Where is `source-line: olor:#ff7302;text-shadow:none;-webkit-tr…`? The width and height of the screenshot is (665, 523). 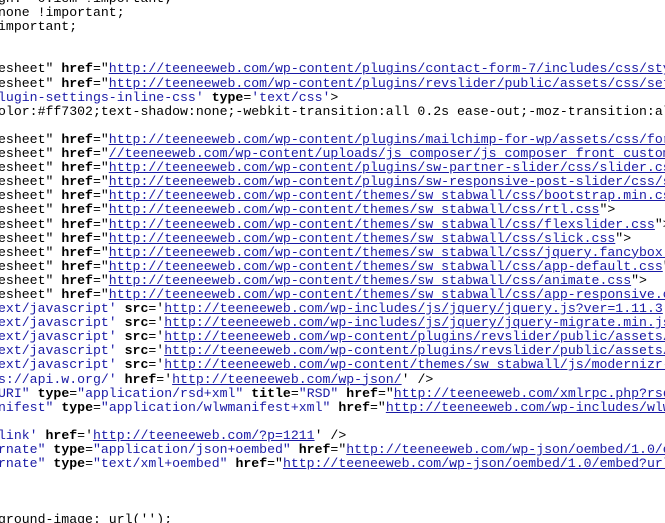
source-line: olor:#ff7302;text-shadow:none;-webkit-tr… is located at coordinates (332, 111).